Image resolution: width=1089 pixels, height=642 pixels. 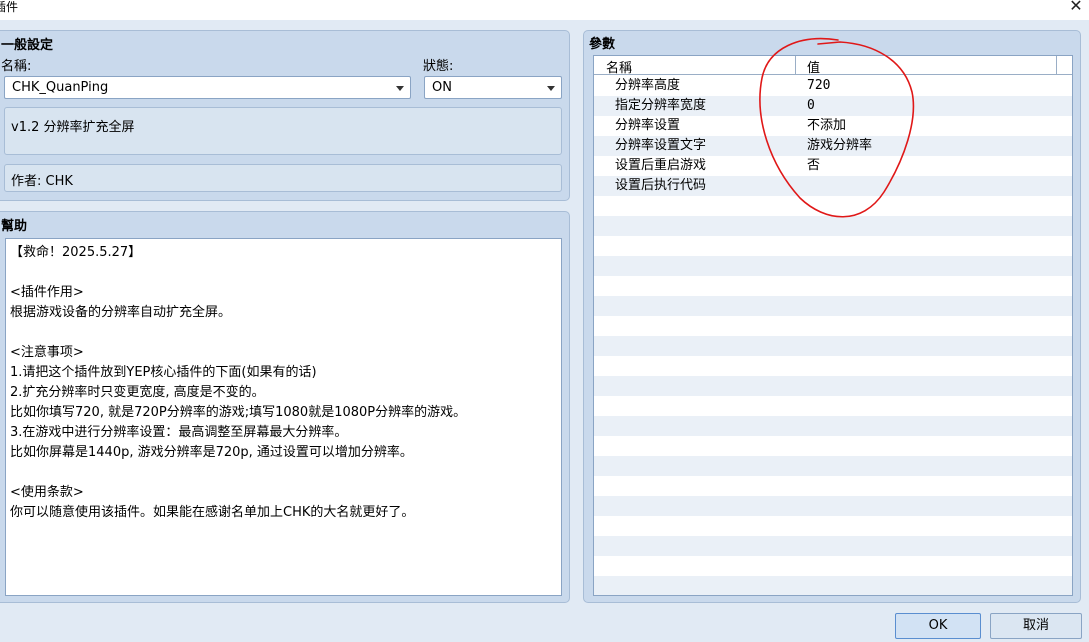 What do you see at coordinates (648, 125) in the screenshot?
I see `parameter-name: 分辨率设置` at bounding box center [648, 125].